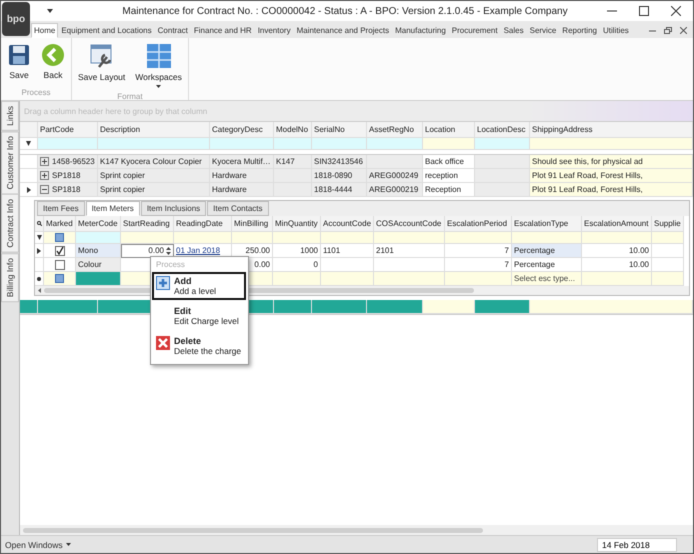 Image resolution: width=694 pixels, height=554 pixels. I want to click on window-title: Maintenance for Contract No. : CO0000042 - Status : A - BPO: Version 2.1.0.45 - Example Company, so click(345, 11).